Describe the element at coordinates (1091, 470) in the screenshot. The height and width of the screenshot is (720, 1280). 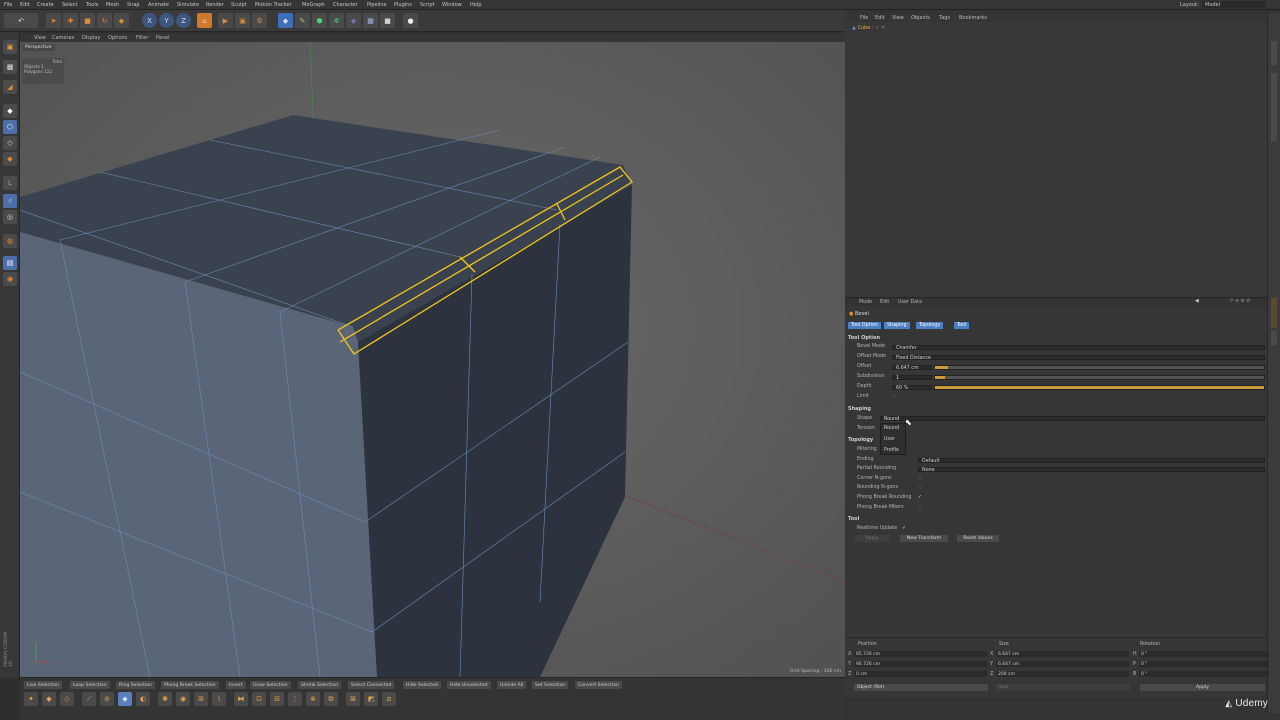
I see `partial-rounding-select: None` at that location.